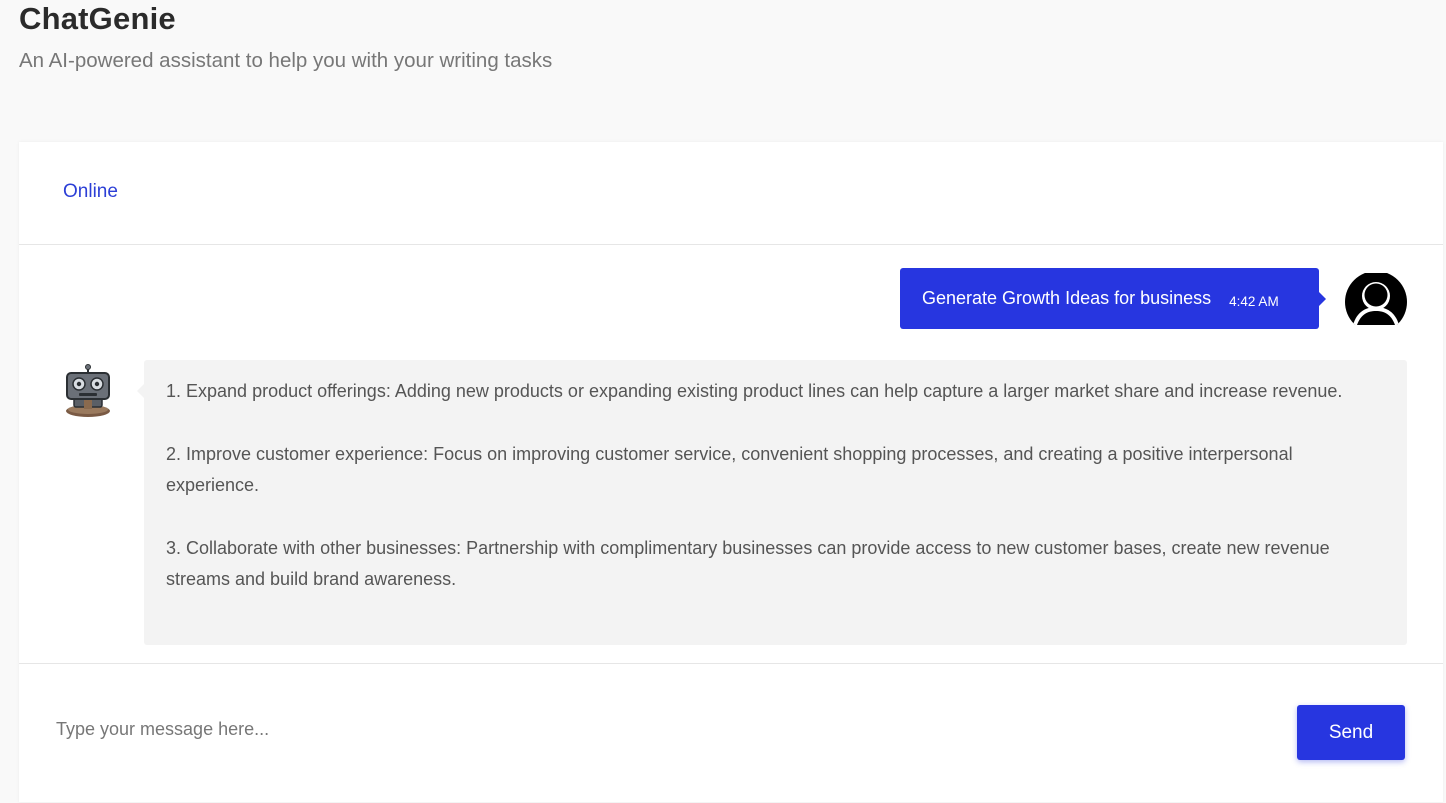 This screenshot has width=1446, height=803. What do you see at coordinates (731, 193) in the screenshot?
I see `chat-header: Online` at bounding box center [731, 193].